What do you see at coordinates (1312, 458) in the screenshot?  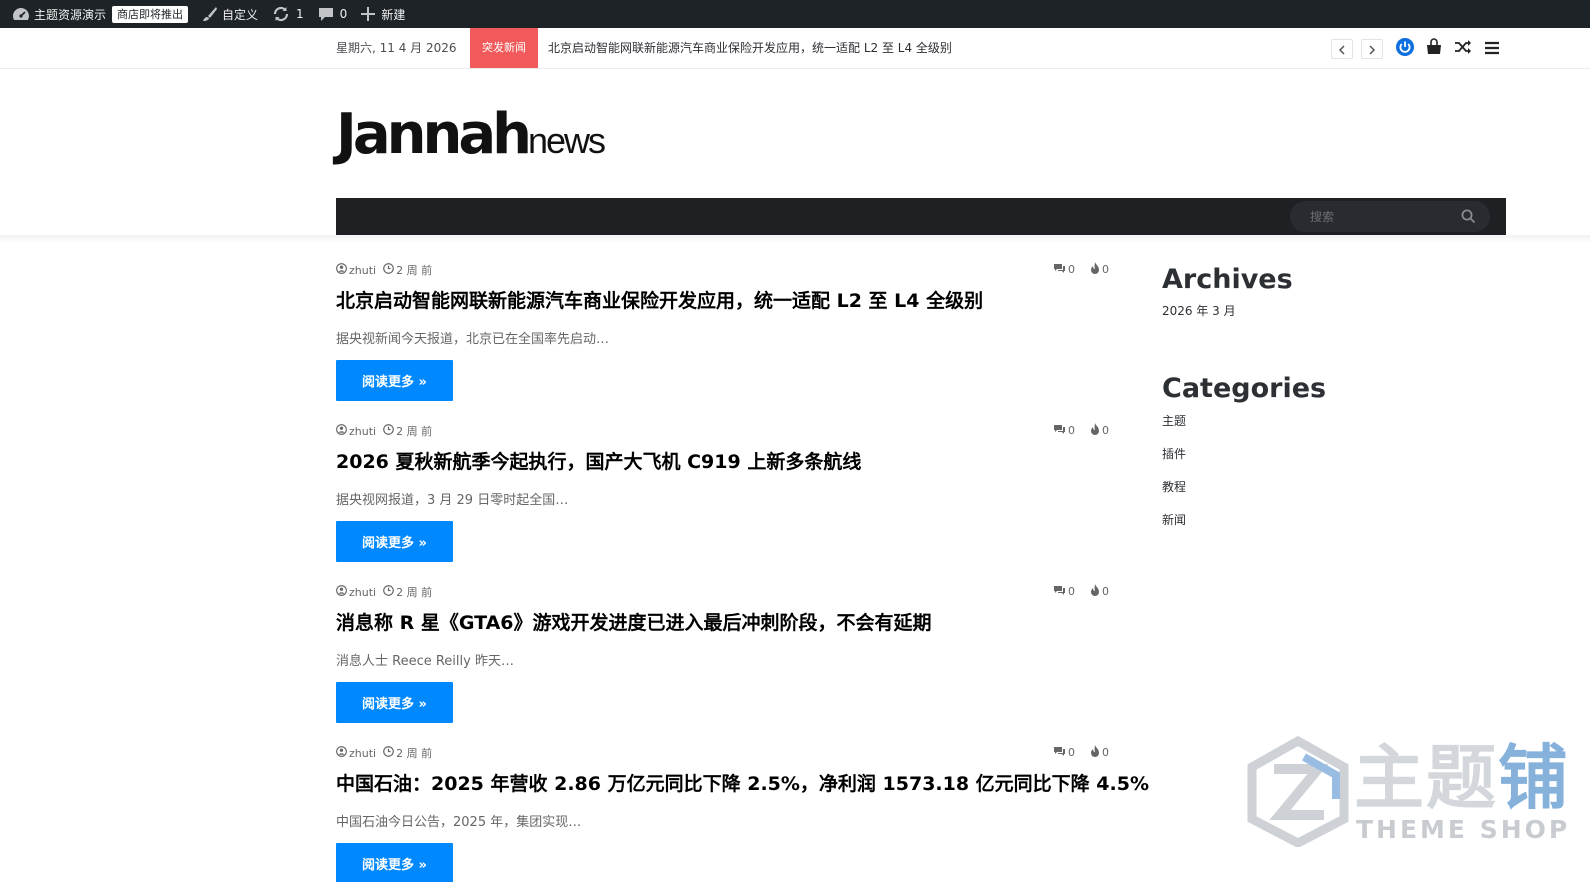 I see `category-link: 插件` at bounding box center [1312, 458].